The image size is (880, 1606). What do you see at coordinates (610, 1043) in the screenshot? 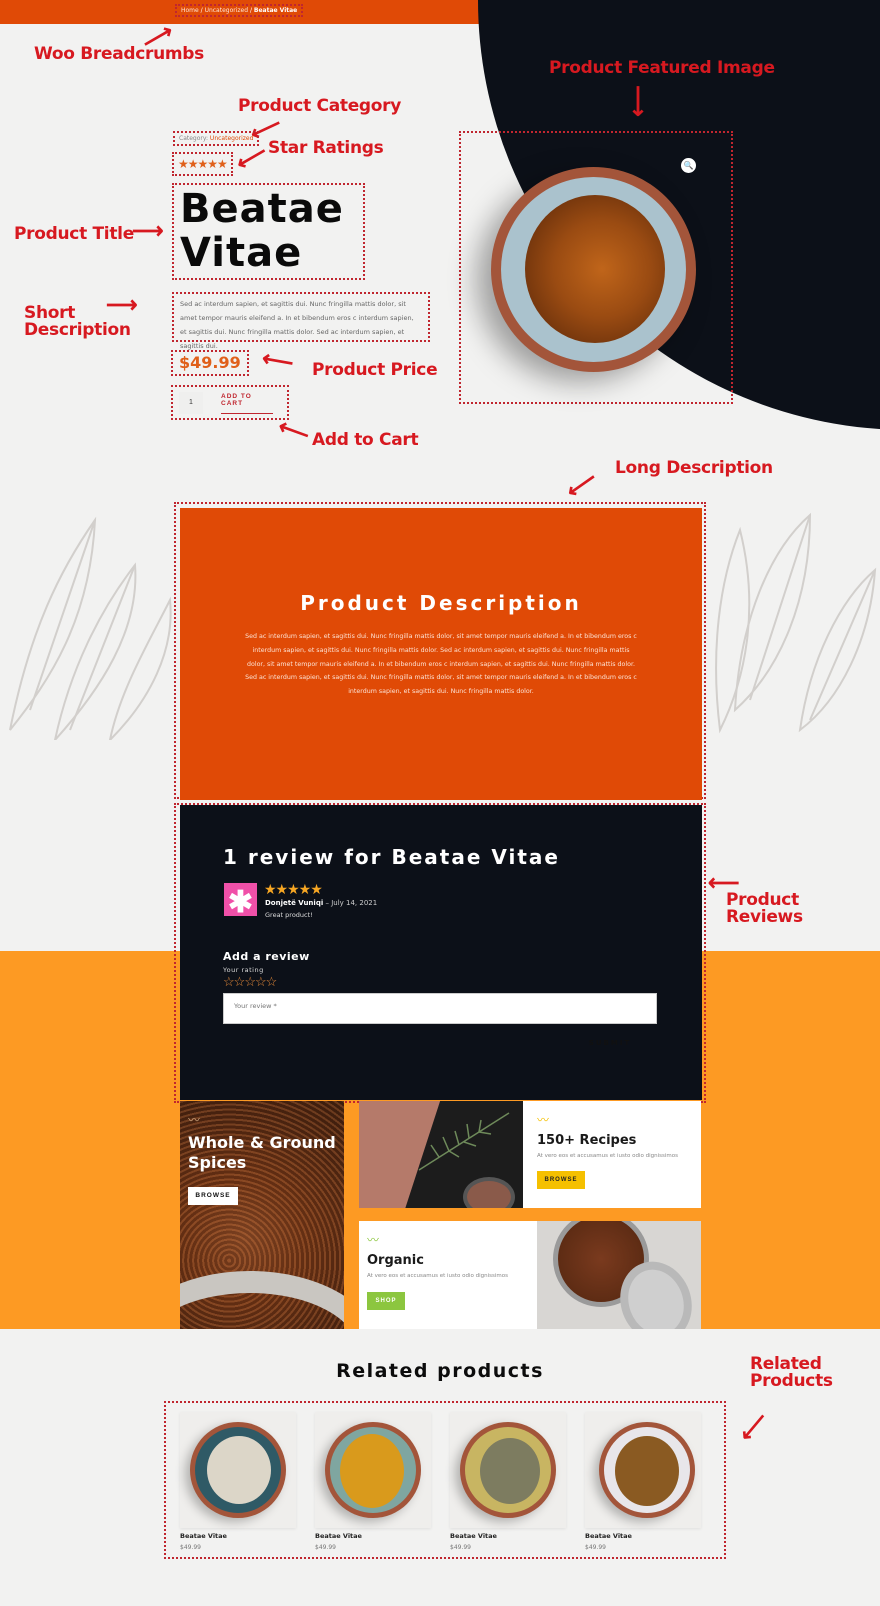
I see `submit-review-button: SUBMIT` at bounding box center [610, 1043].